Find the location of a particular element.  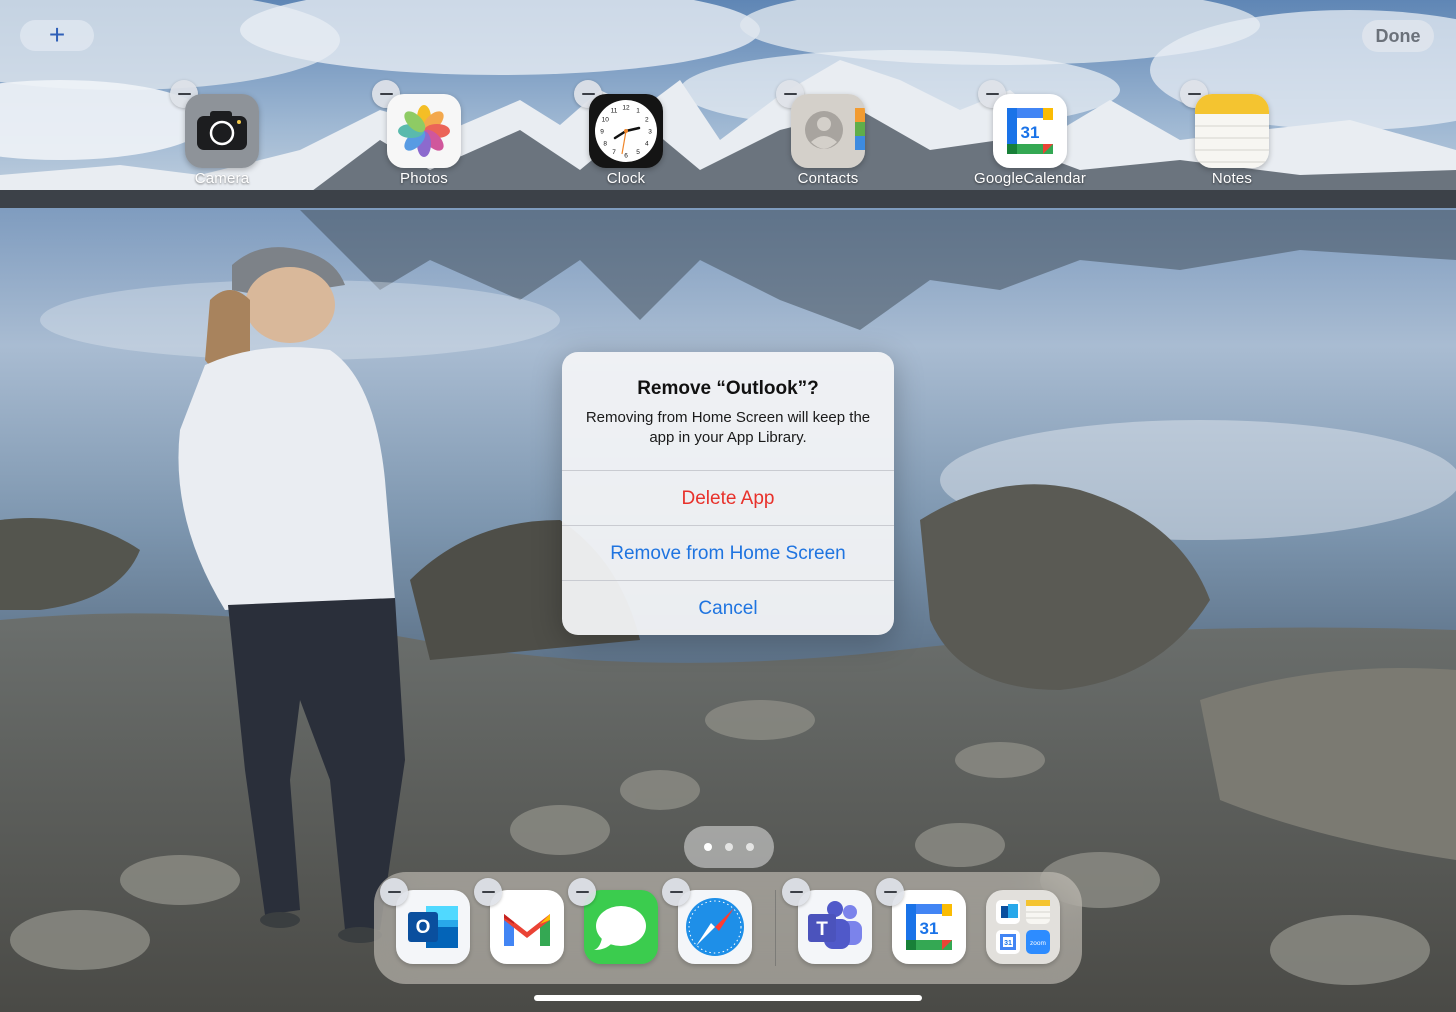

dock-app-safari is located at coordinates (707, 921).